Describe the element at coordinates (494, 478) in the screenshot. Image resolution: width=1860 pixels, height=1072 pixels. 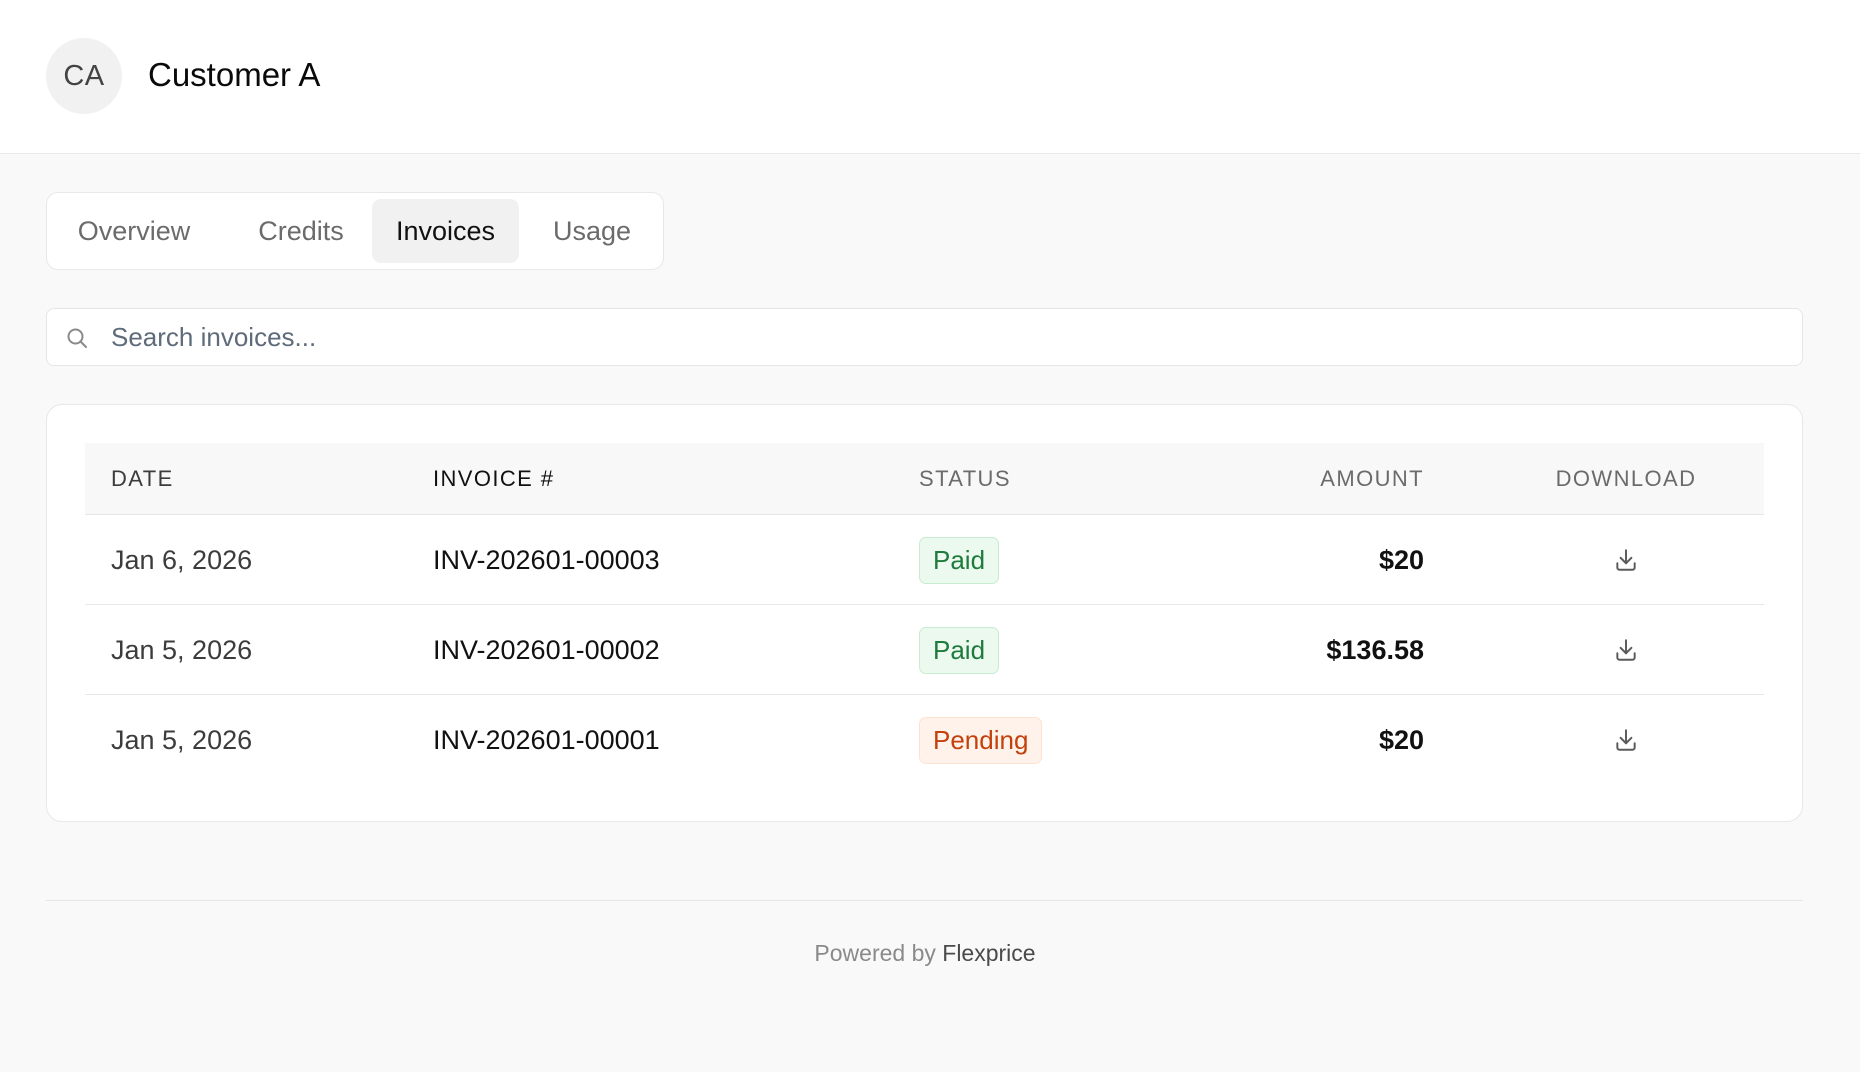
I see `column-header-invoice: INVOICE #` at that location.